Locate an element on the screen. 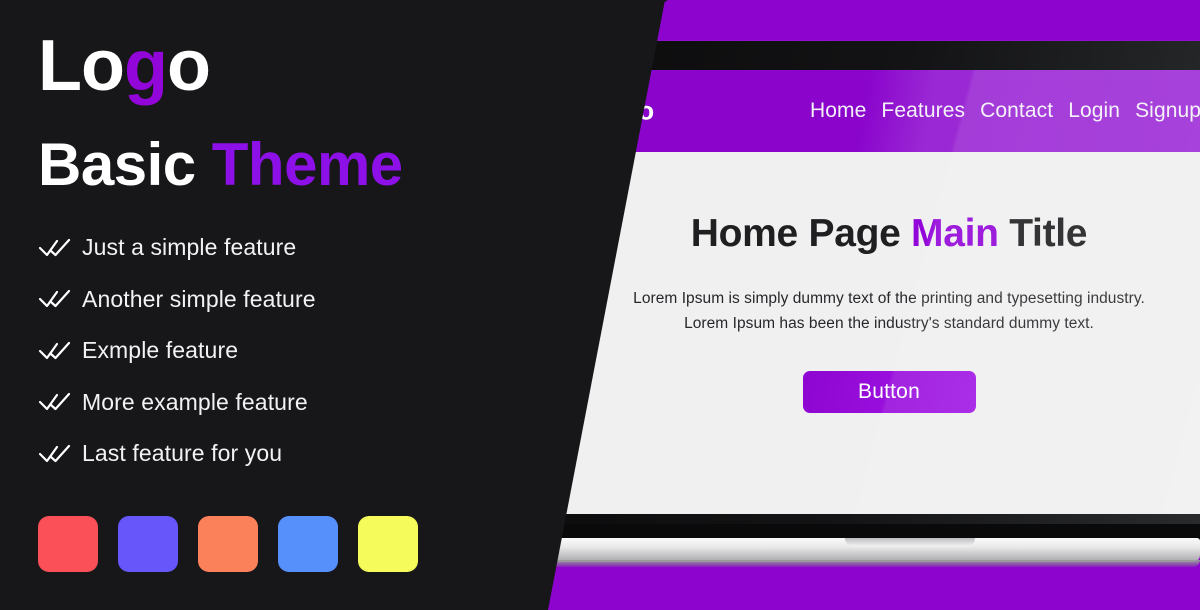 This screenshot has height=610, width=1200. hero-logo-accent: g is located at coordinates (145, 66).